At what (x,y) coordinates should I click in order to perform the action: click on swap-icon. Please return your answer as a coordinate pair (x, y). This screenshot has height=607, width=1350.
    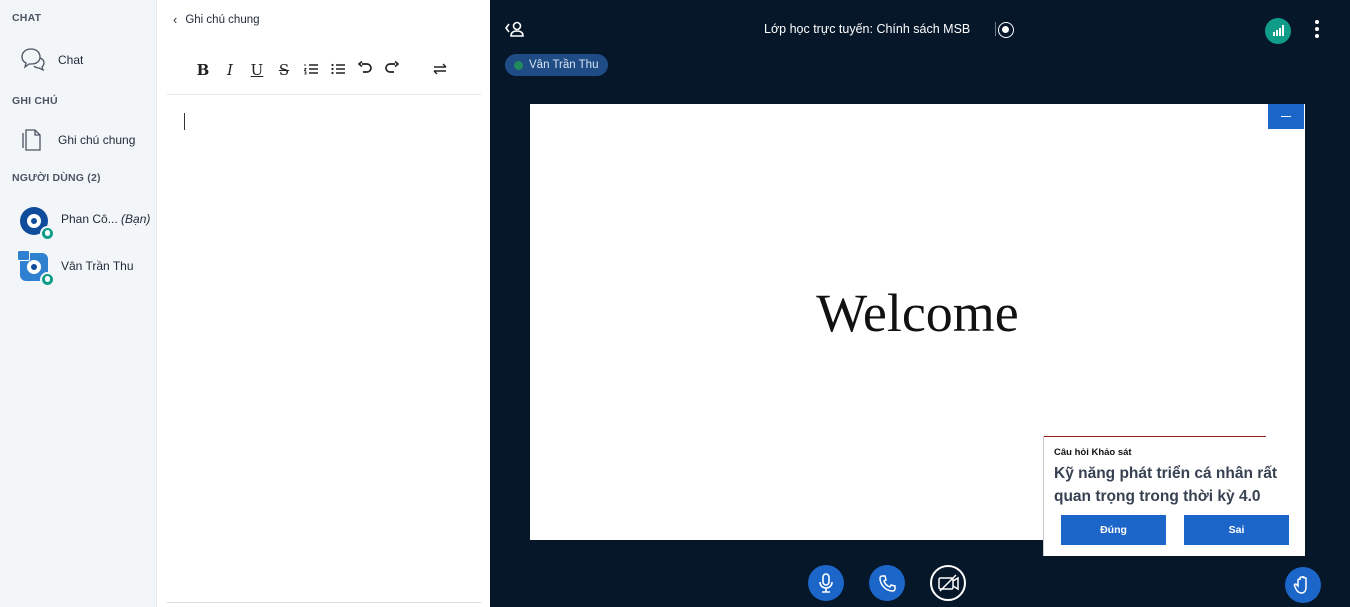
    Looking at the image, I should click on (440, 69).